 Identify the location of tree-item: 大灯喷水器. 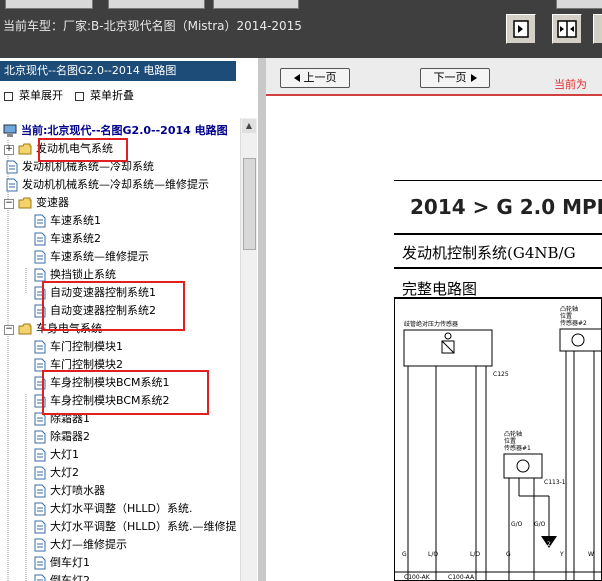
(69, 491).